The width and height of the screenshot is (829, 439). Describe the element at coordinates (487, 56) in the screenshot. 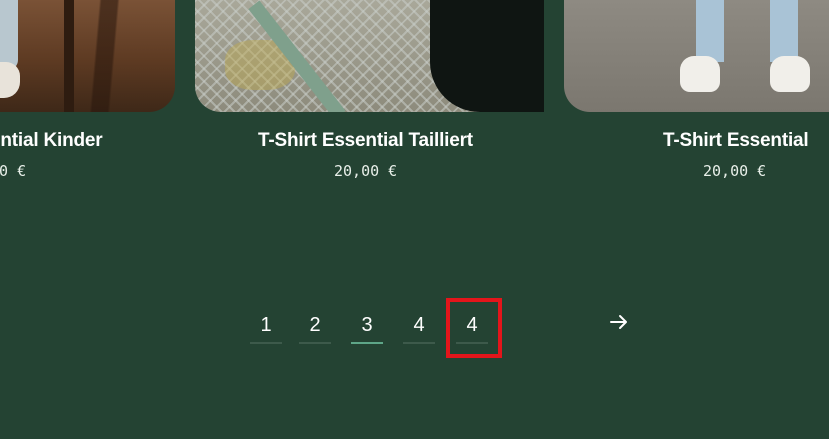

I see `person-figure` at that location.